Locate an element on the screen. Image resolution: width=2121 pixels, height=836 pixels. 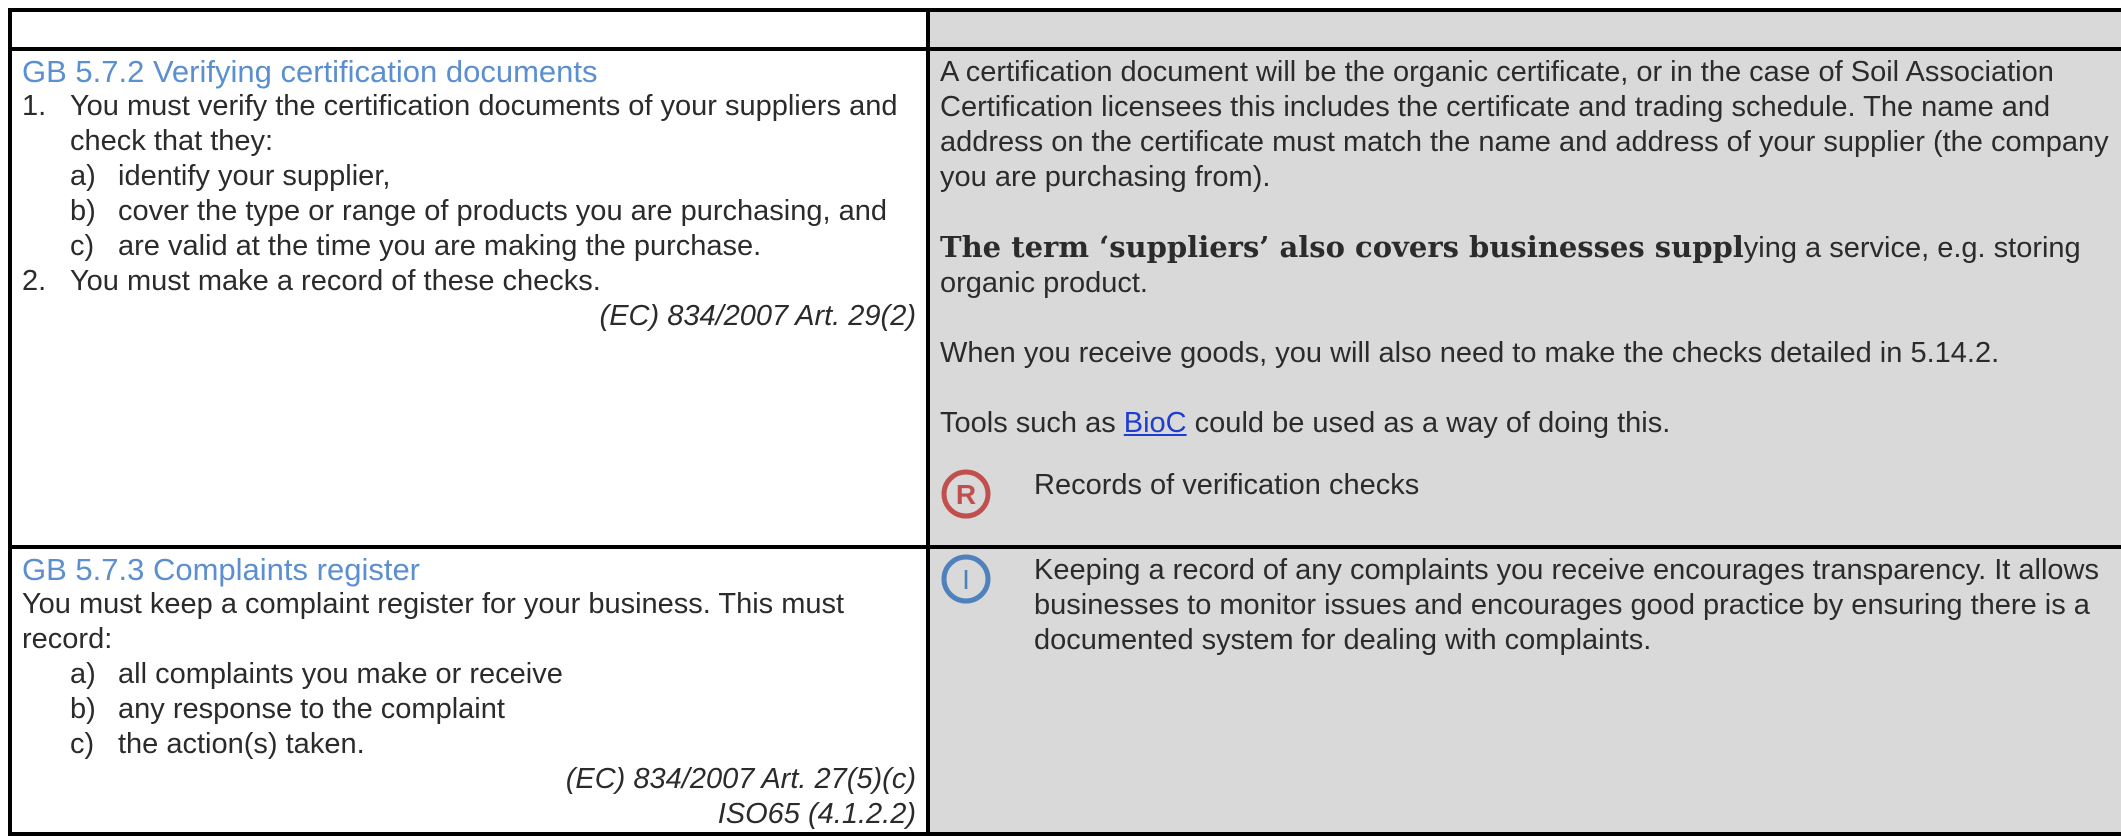
record-icon-letter: R is located at coordinates (966, 494).